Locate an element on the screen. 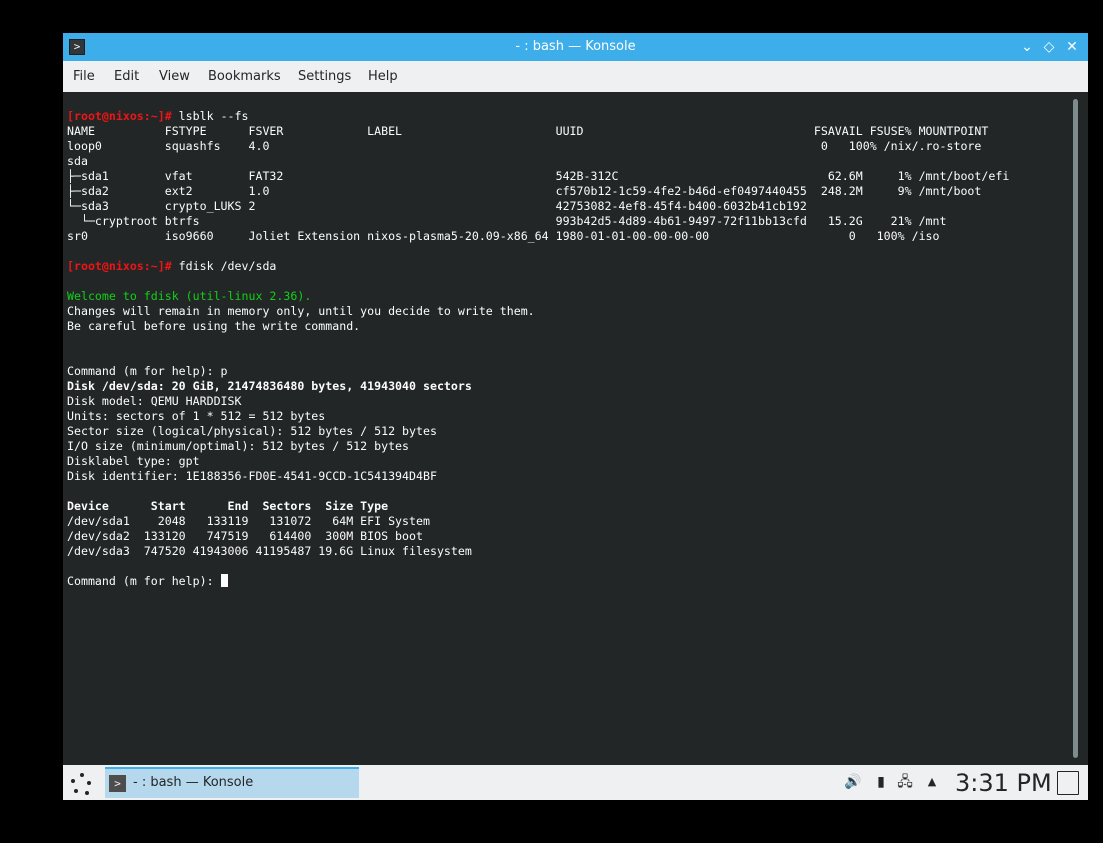 The width and height of the screenshot is (1103, 843). taskbar: > - : bash — Konsole 🔊 ▮ 🖧 ▲ 3:31 PM is located at coordinates (575, 782).